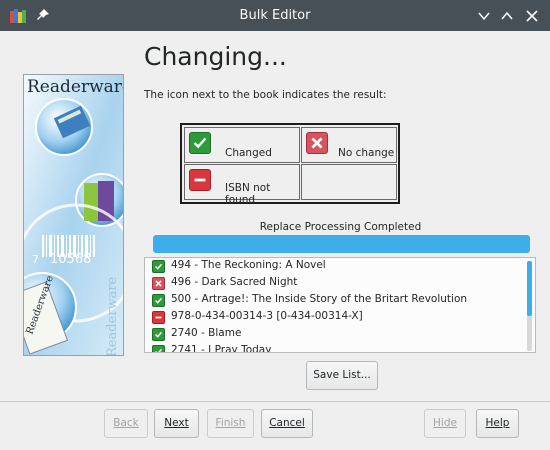 The width and height of the screenshot is (550, 450). Describe the element at coordinates (366, 153) in the screenshot. I see `legend-no-change-label: No change` at that location.